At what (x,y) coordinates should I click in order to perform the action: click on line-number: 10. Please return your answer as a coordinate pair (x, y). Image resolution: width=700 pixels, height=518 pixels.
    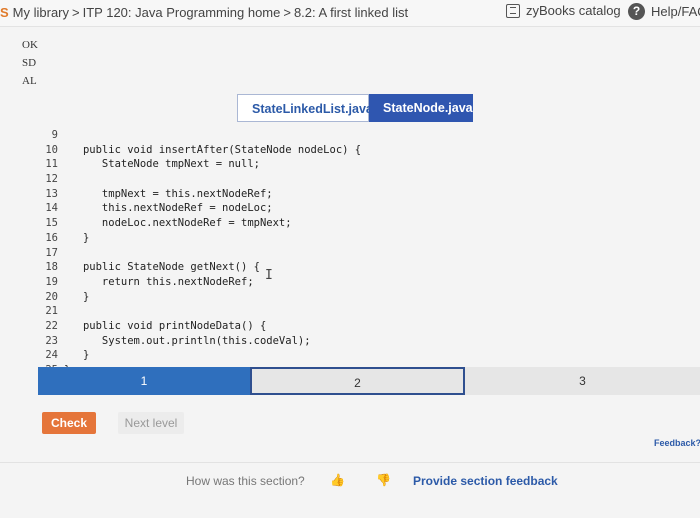
    Looking at the image, I should click on (51, 149).